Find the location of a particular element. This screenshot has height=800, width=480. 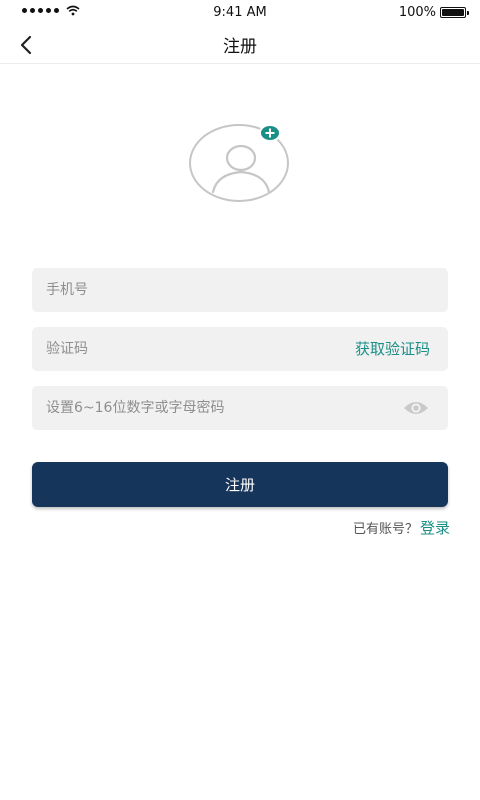

register-button: 注册 is located at coordinates (240, 484).